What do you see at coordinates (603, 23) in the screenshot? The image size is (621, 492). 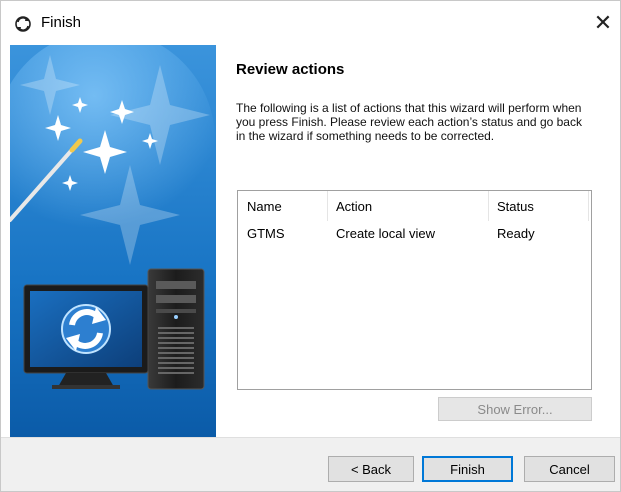 I see `close-icon: ✕` at bounding box center [603, 23].